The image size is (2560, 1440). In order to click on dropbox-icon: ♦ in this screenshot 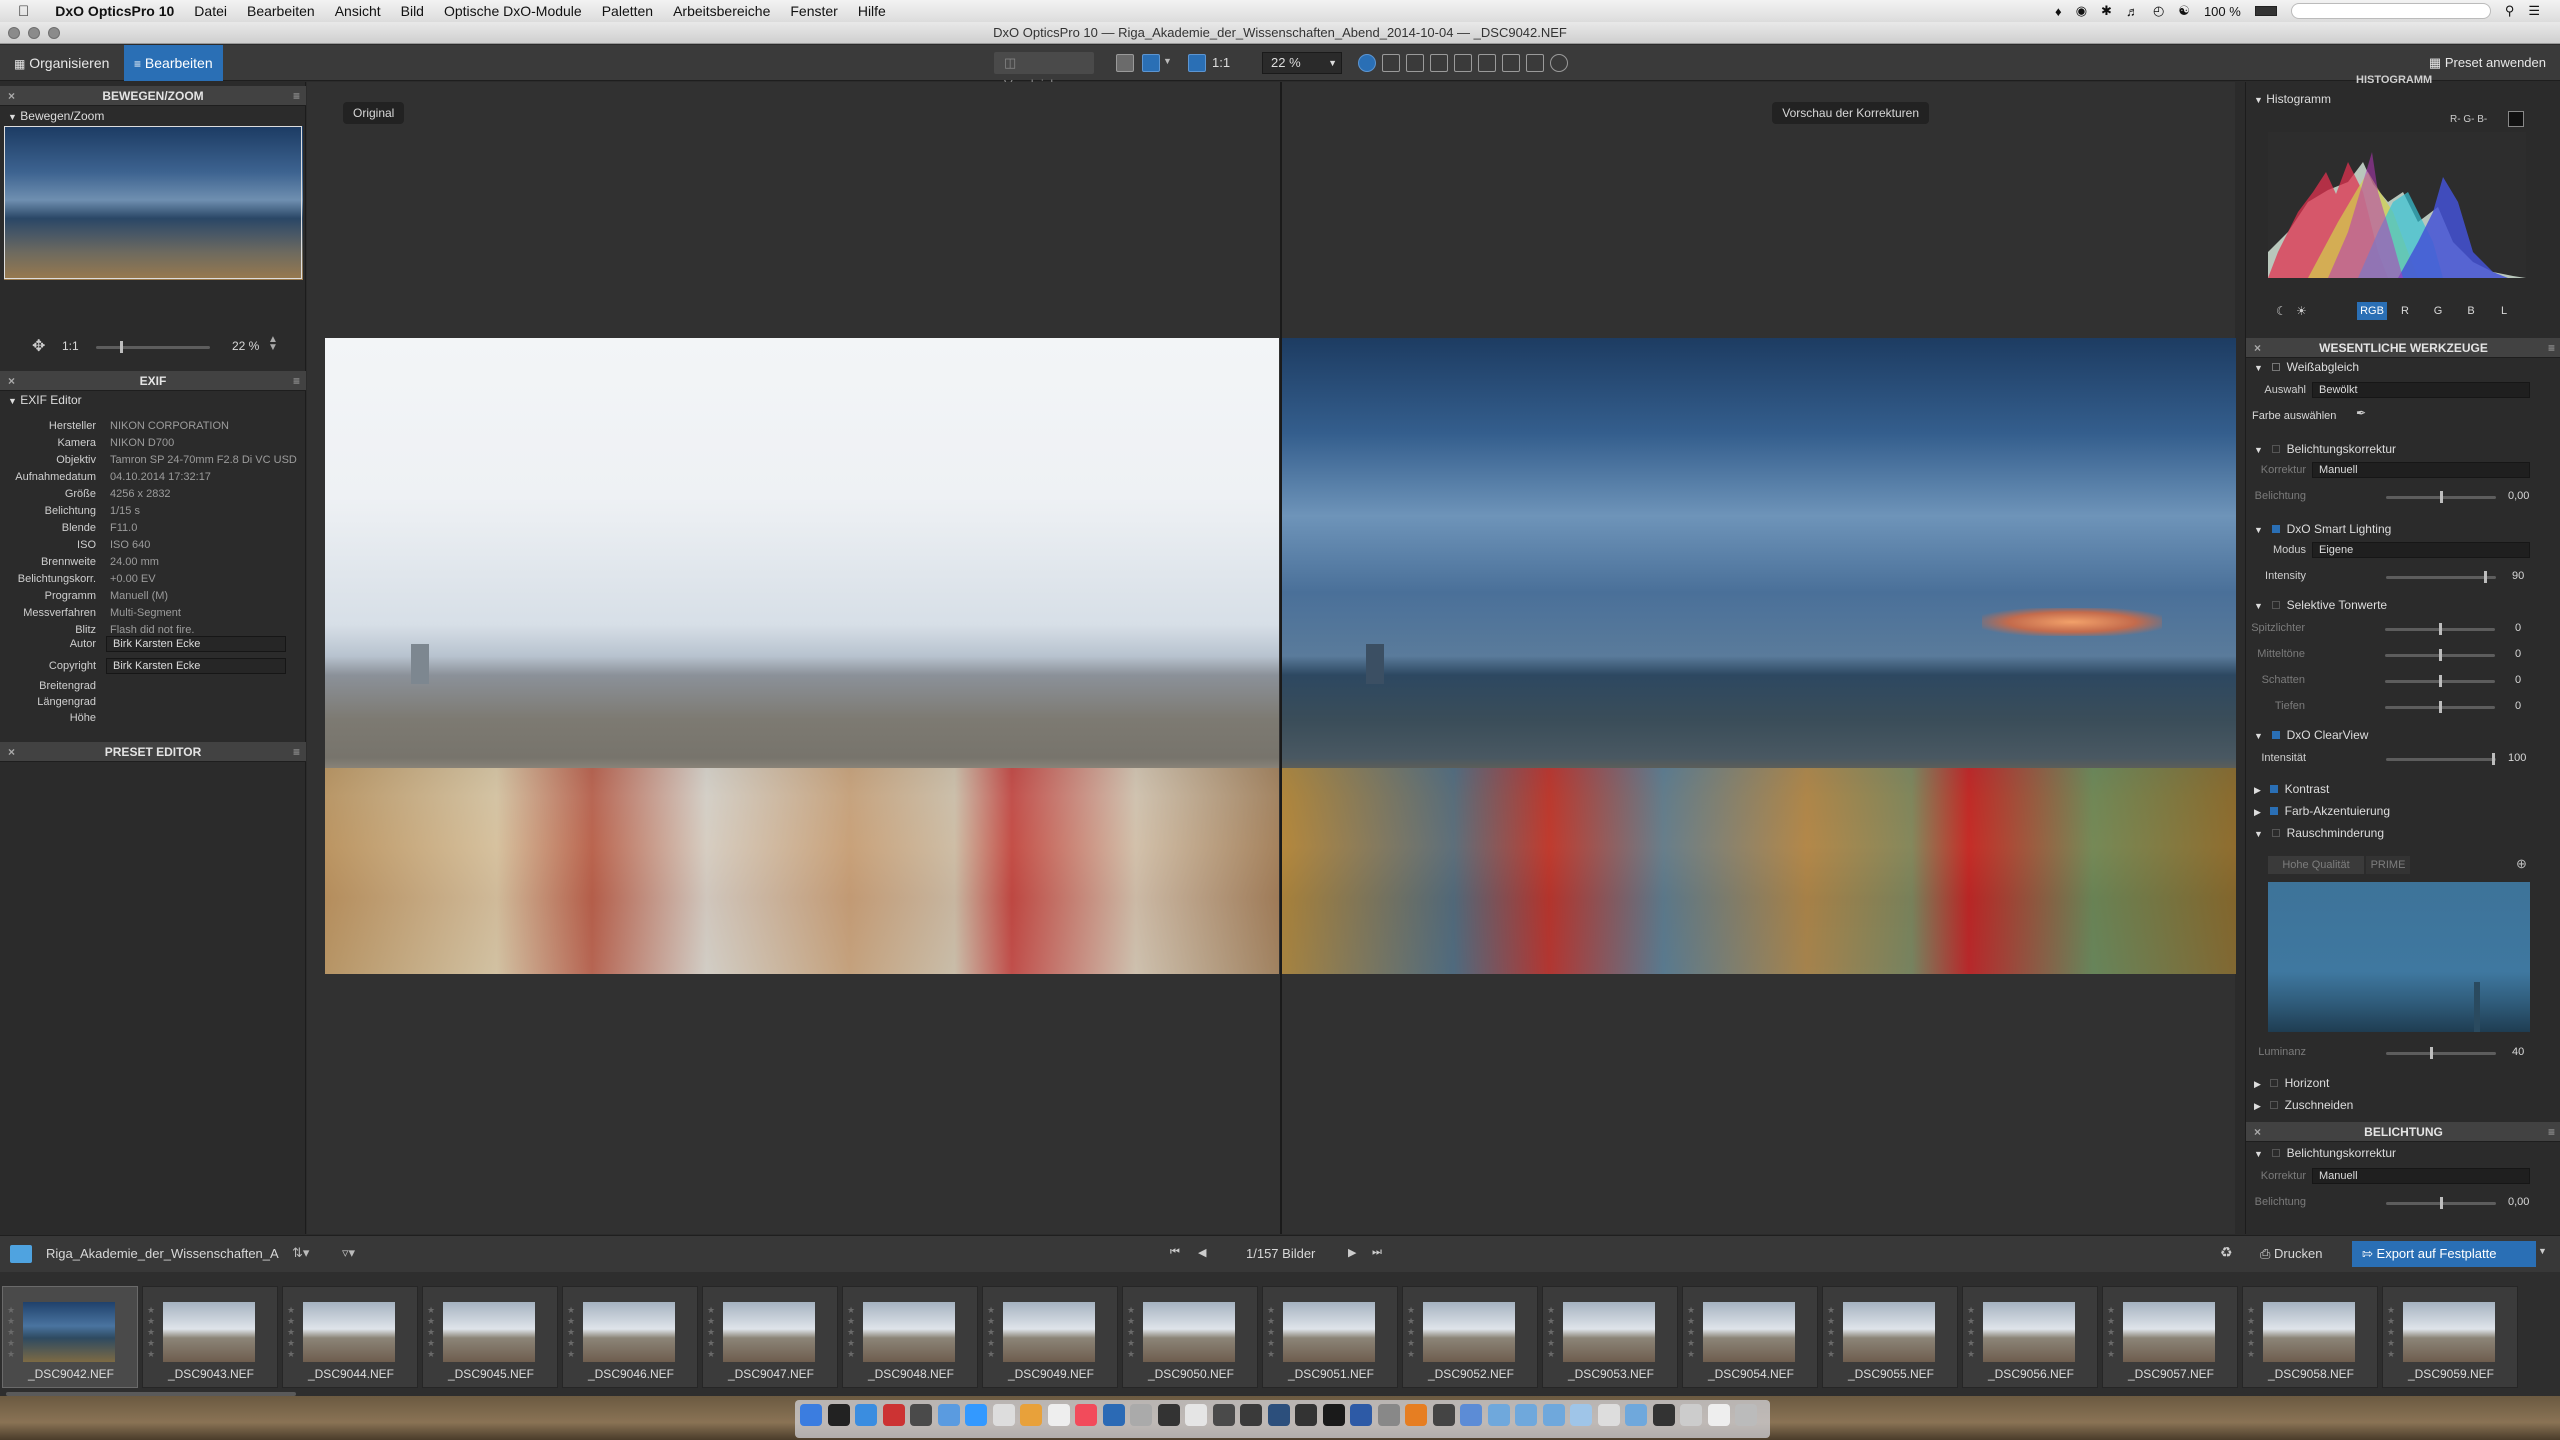, I will do `click(2058, 11)`.